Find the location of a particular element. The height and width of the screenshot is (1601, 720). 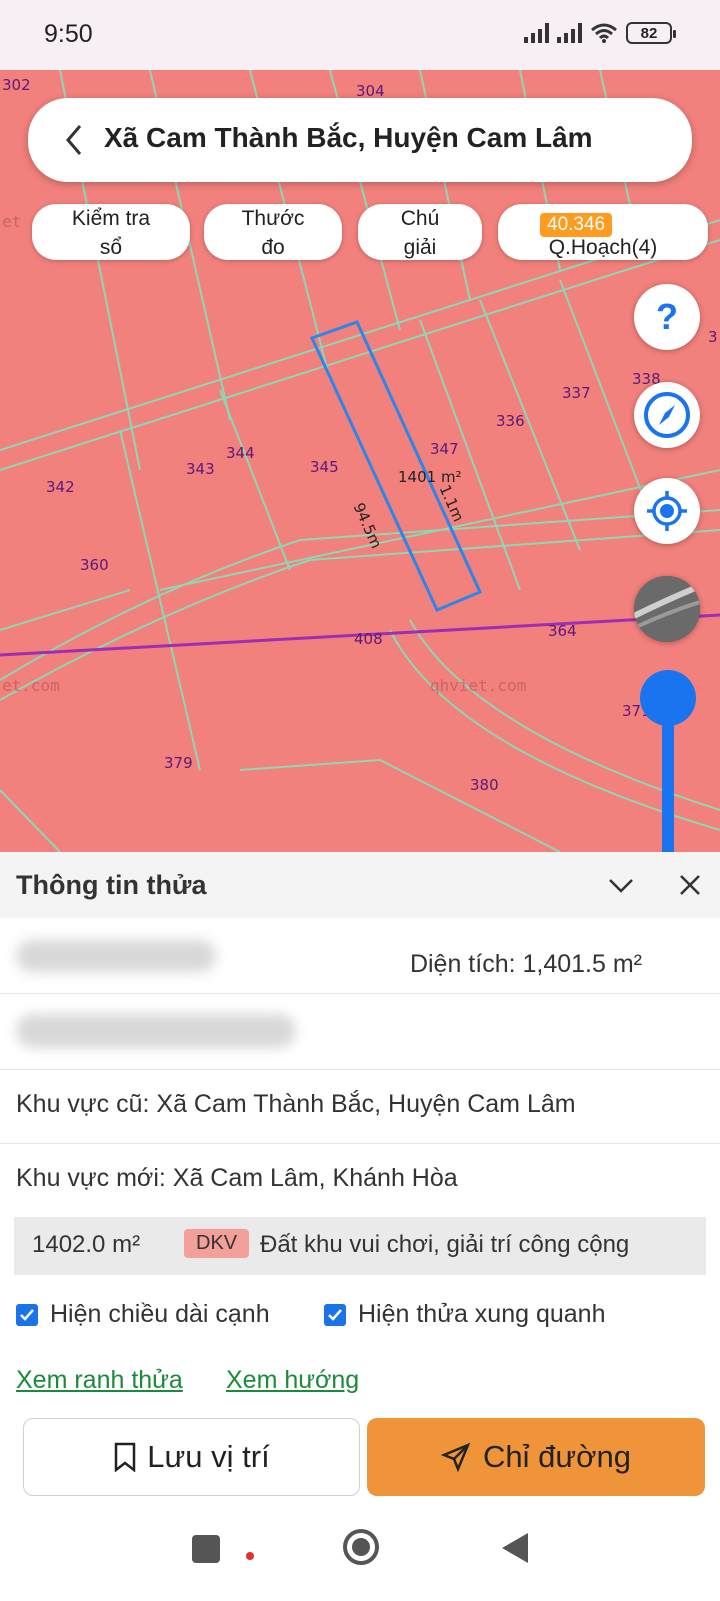

area-text: Diện tích: 1,401.5 m² is located at coordinates (525, 964).